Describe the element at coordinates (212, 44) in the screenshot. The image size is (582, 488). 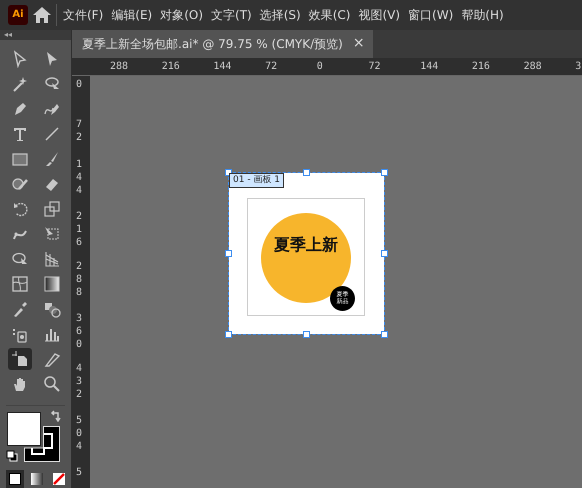
I see `tab-title: 夏季上新全场包邮.ai* @ 79.75 % (CMYK/预览)` at that location.